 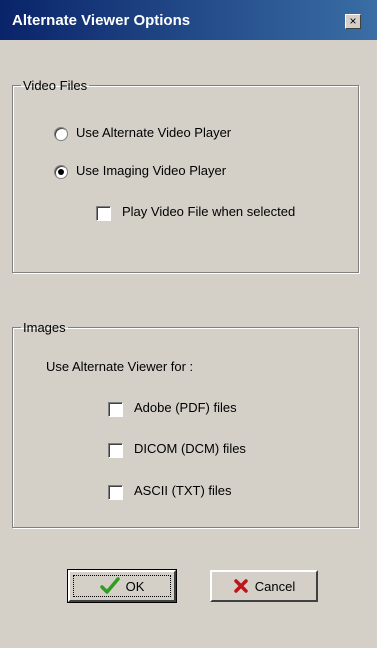 I want to click on adobe-pdf-checkbox-label: Adobe (PDF) files, so click(x=185, y=407).